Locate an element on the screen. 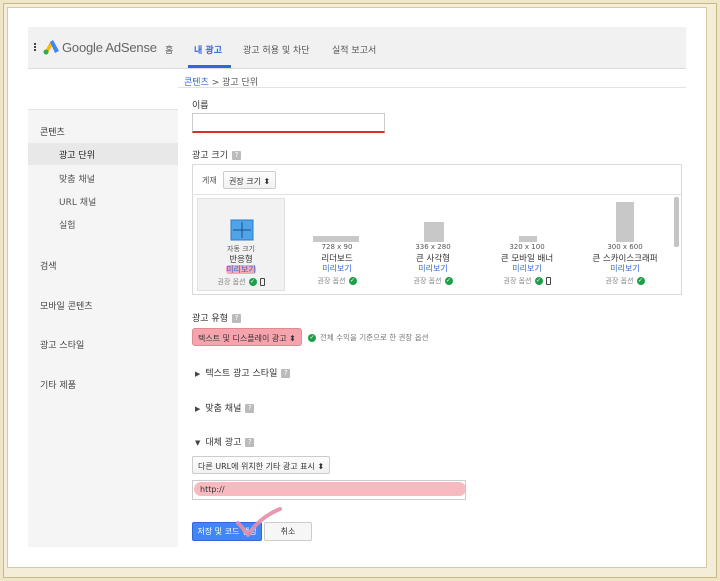  sidebar-active-highlight is located at coordinates (103, 154).